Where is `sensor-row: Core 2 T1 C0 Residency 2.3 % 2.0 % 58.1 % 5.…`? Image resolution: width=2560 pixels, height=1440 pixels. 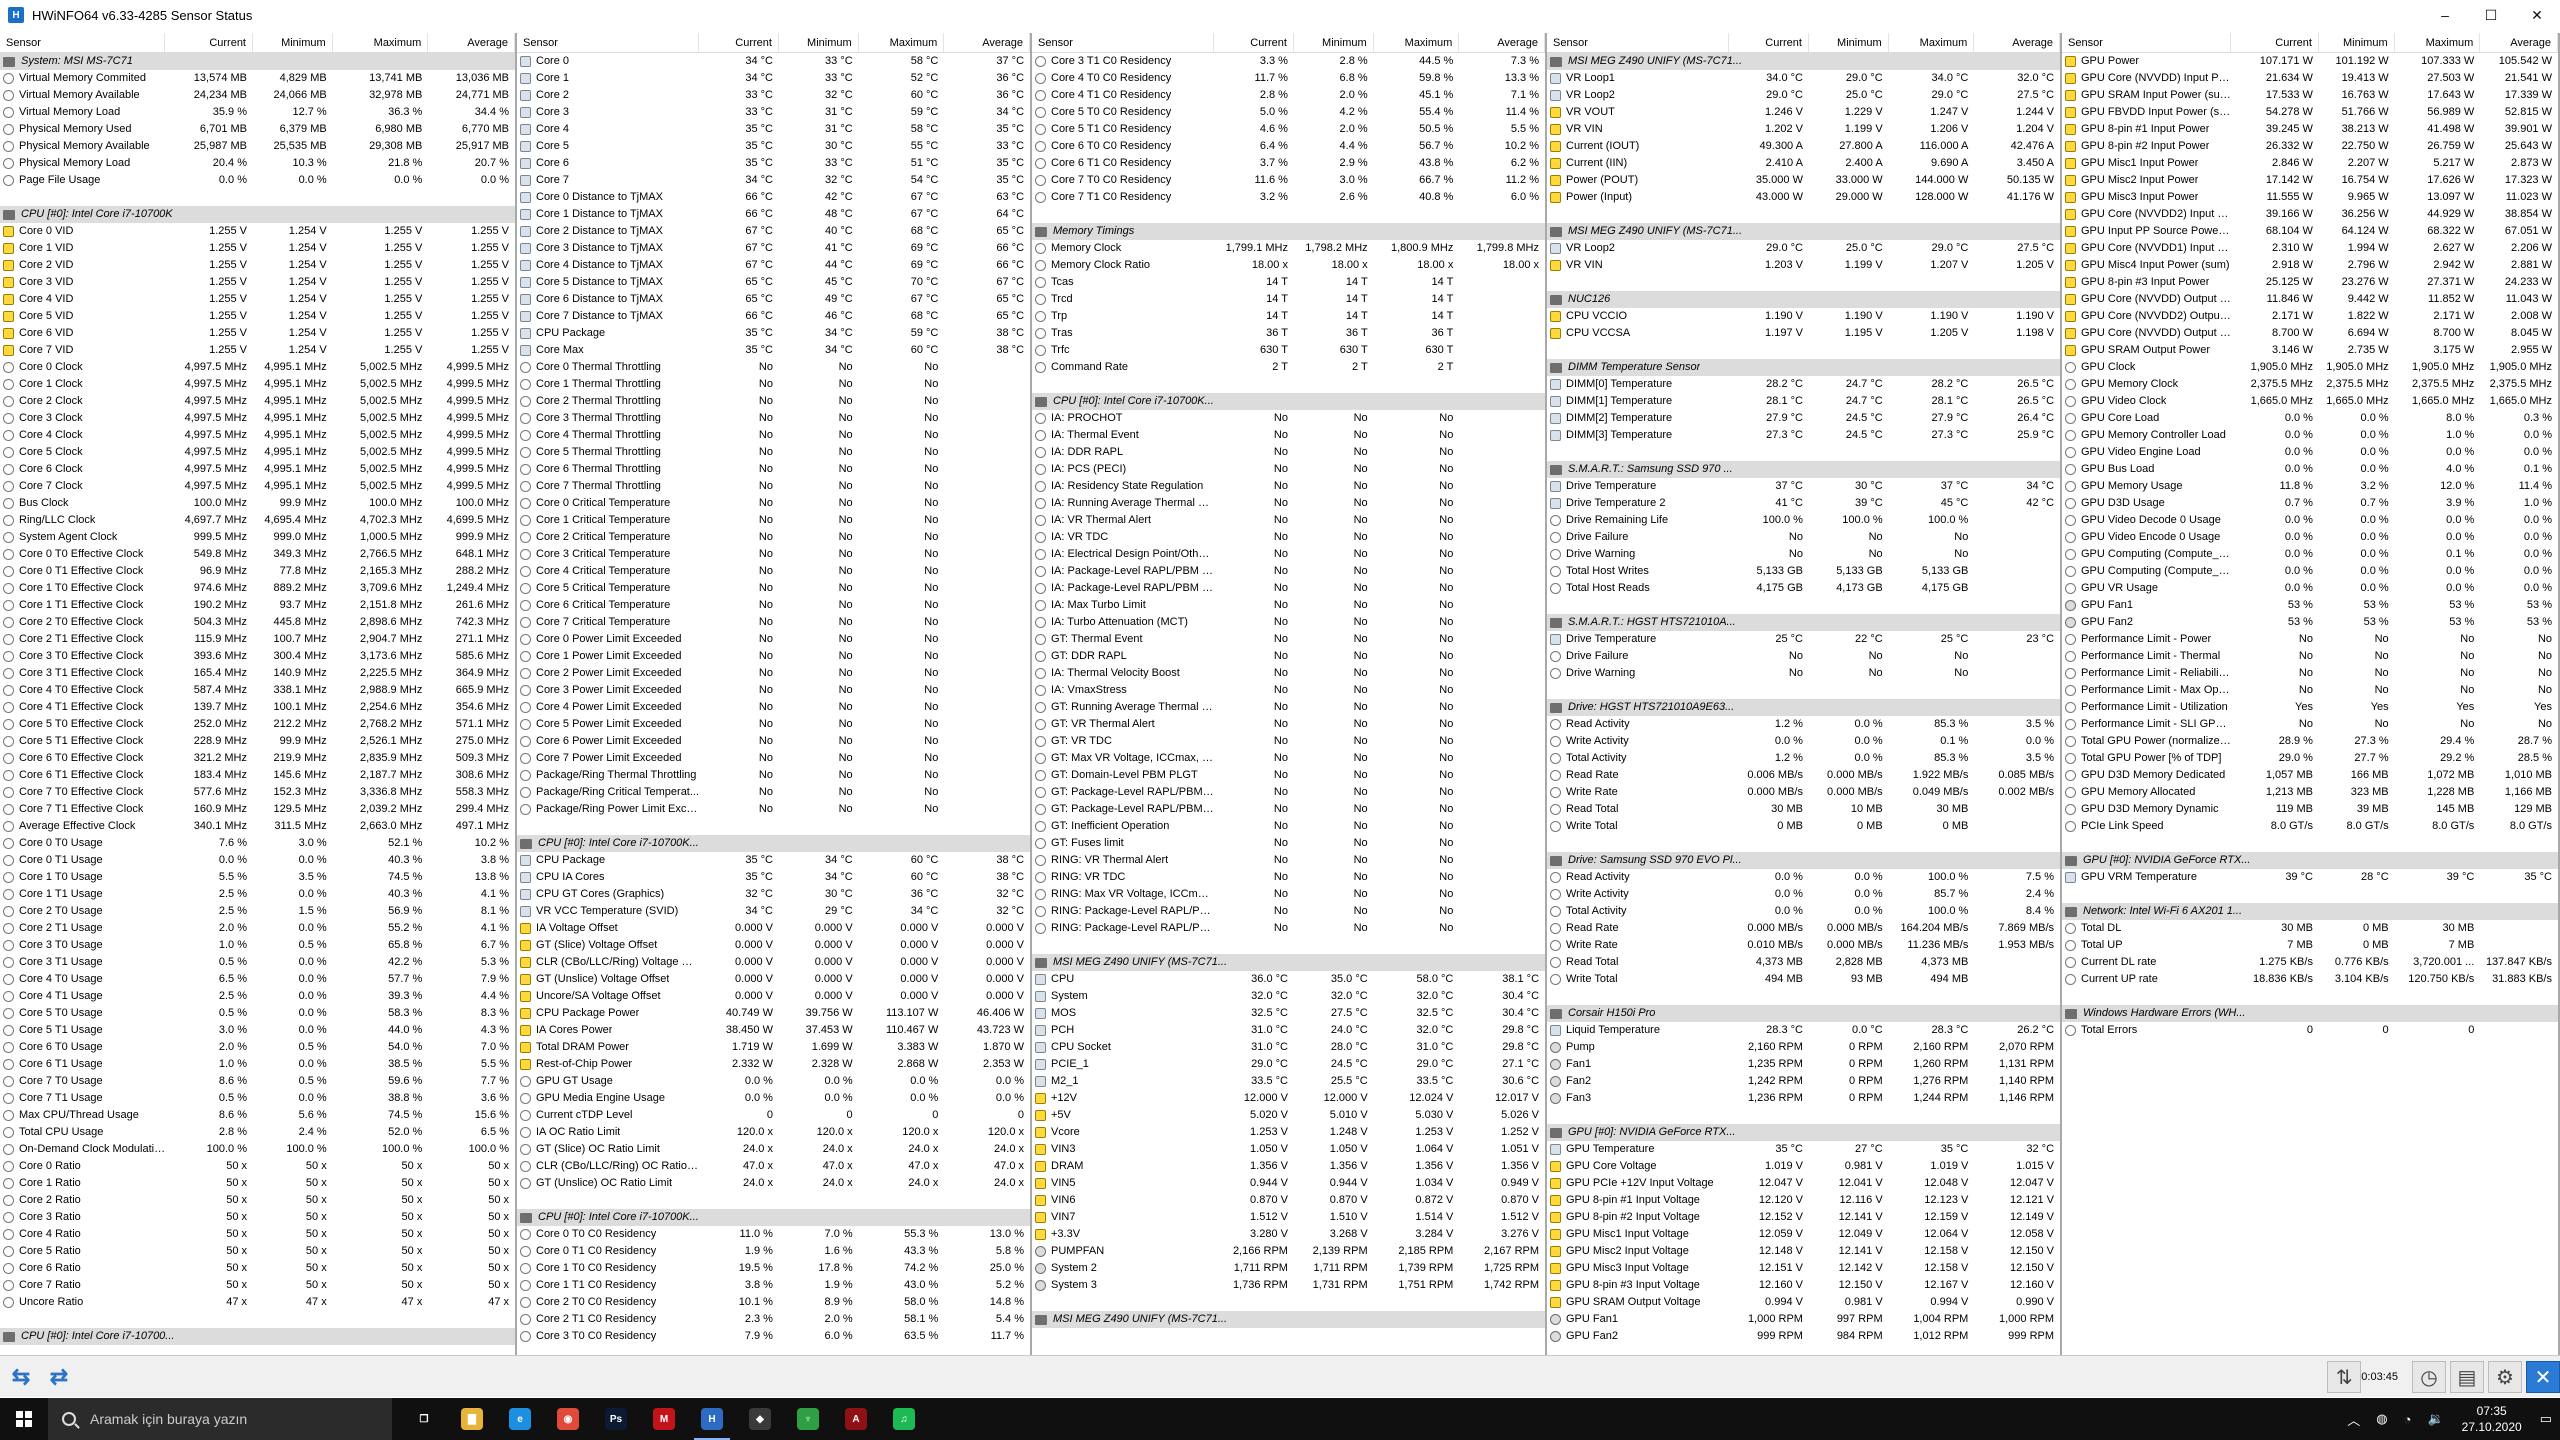 sensor-row: Core 2 T1 C0 Residency 2.3 % 2.0 % 58.1 % 5.… is located at coordinates (773, 1319).